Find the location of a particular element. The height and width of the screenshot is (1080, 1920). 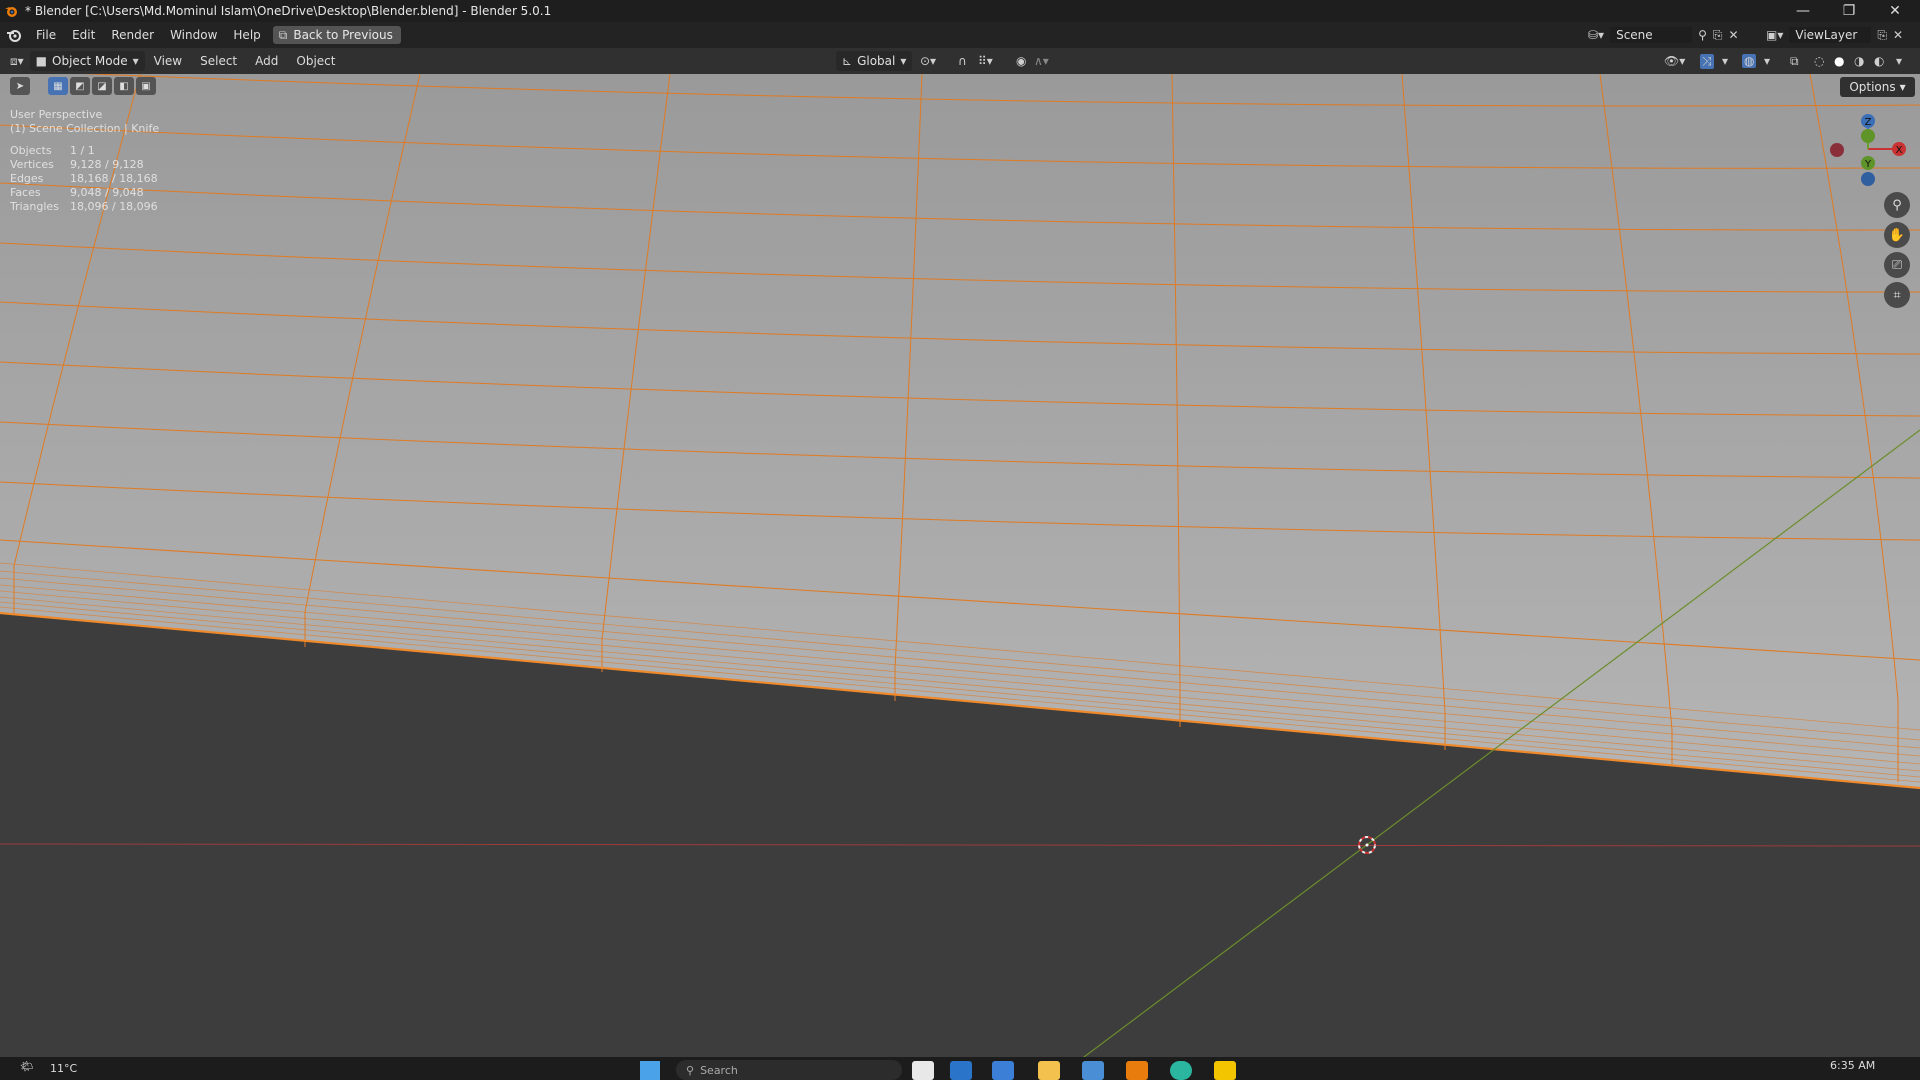

task-view-icon is located at coordinates (923, 1070).